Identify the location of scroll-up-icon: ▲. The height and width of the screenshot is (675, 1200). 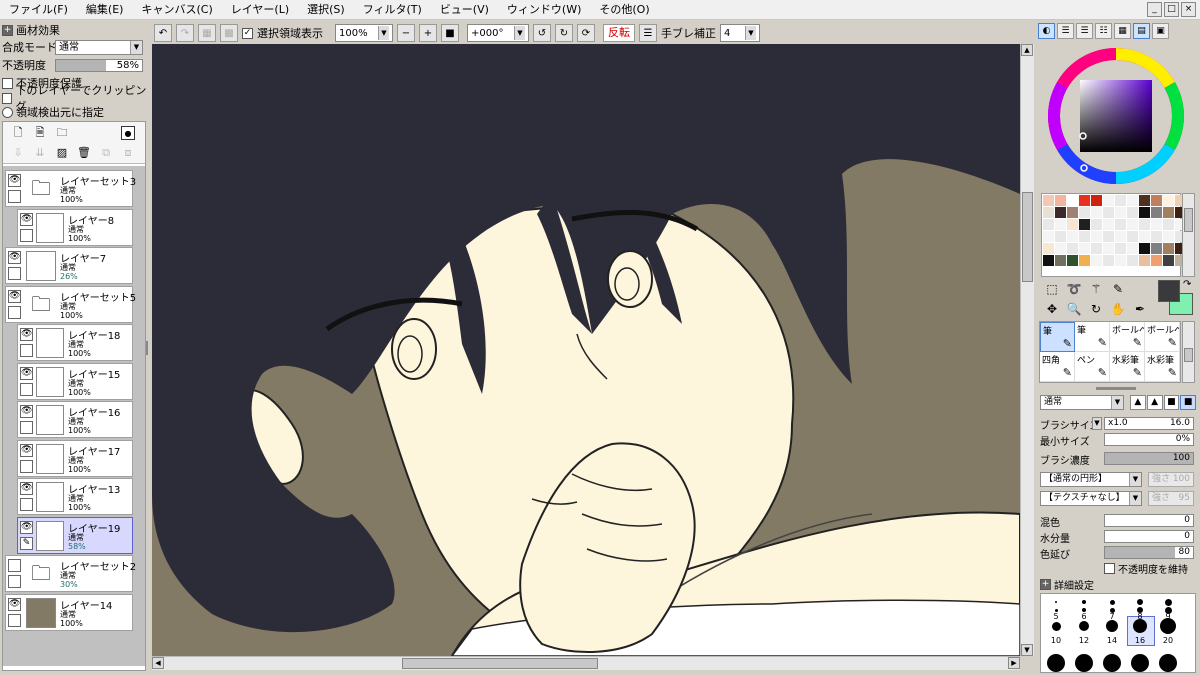
(1027, 50).